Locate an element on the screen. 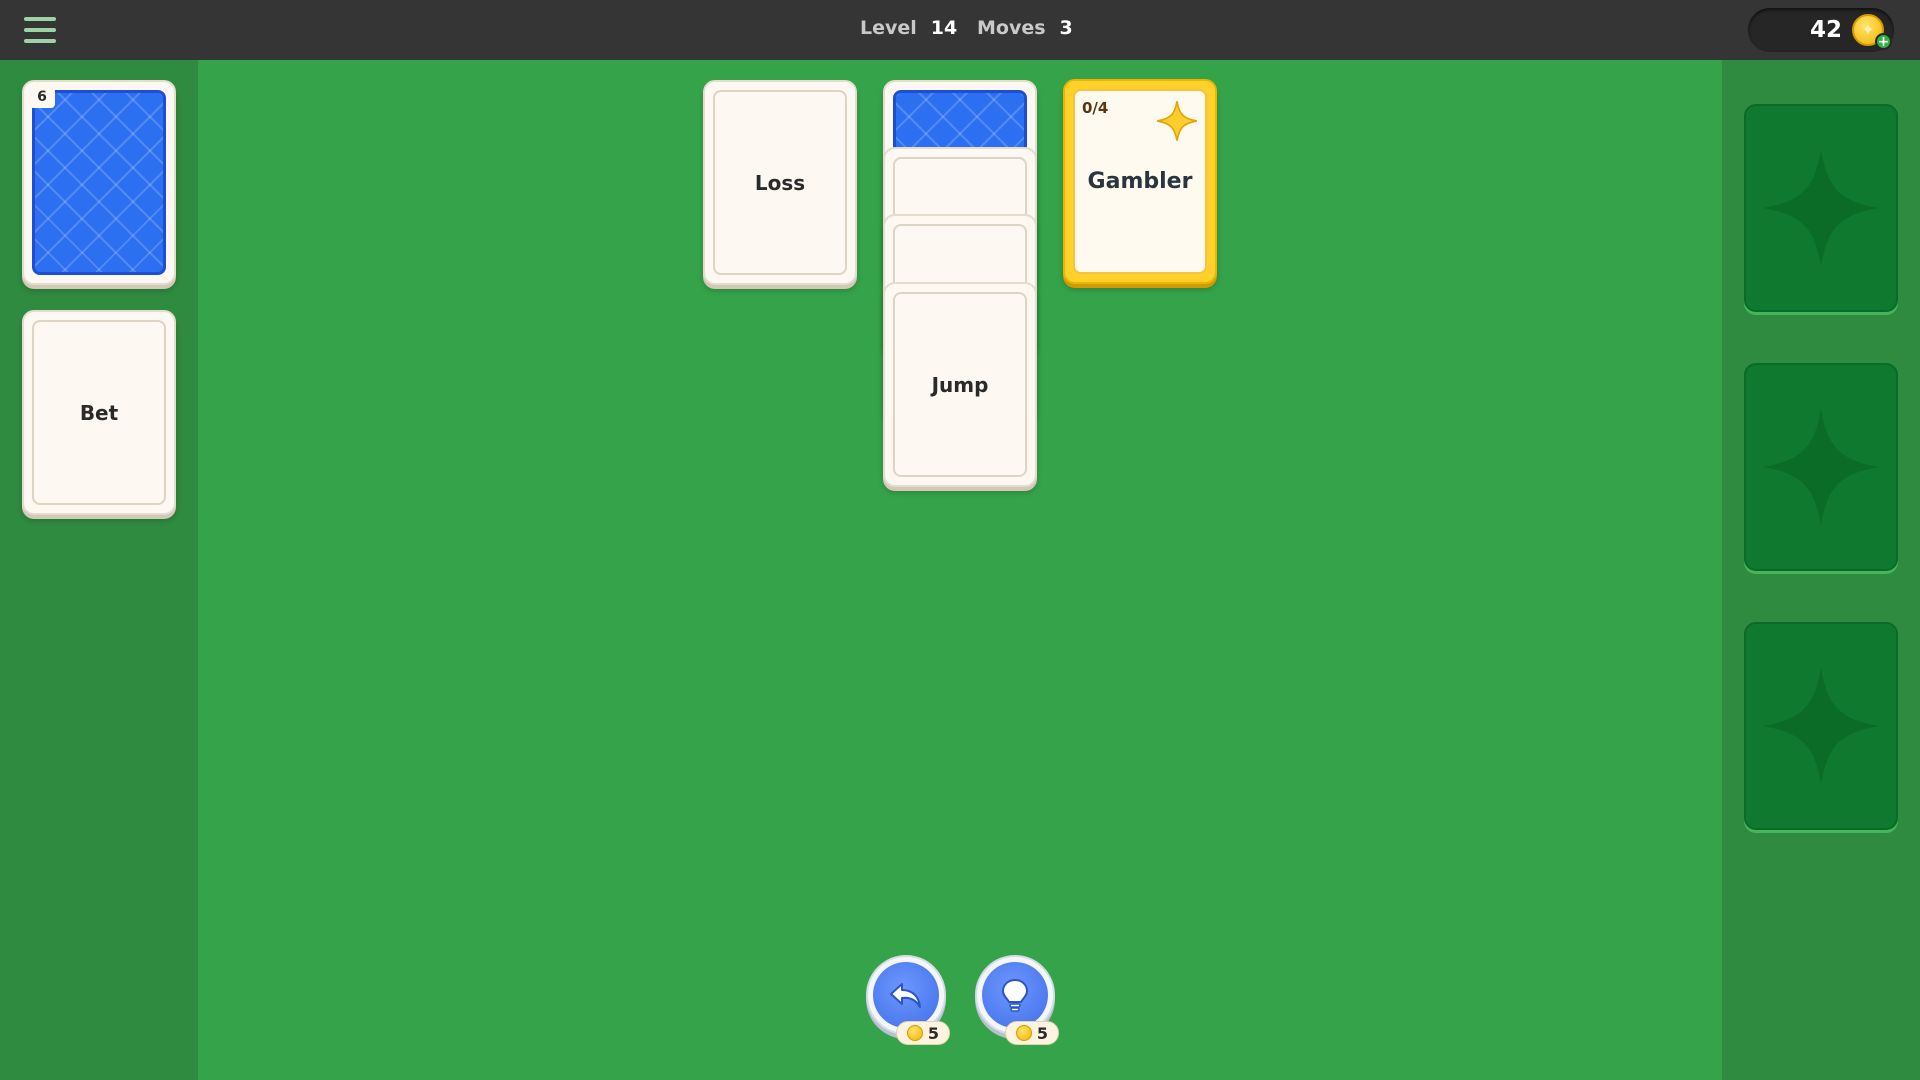 The width and height of the screenshot is (1920, 1080). moves-label: Moves is located at coordinates (1011, 28).